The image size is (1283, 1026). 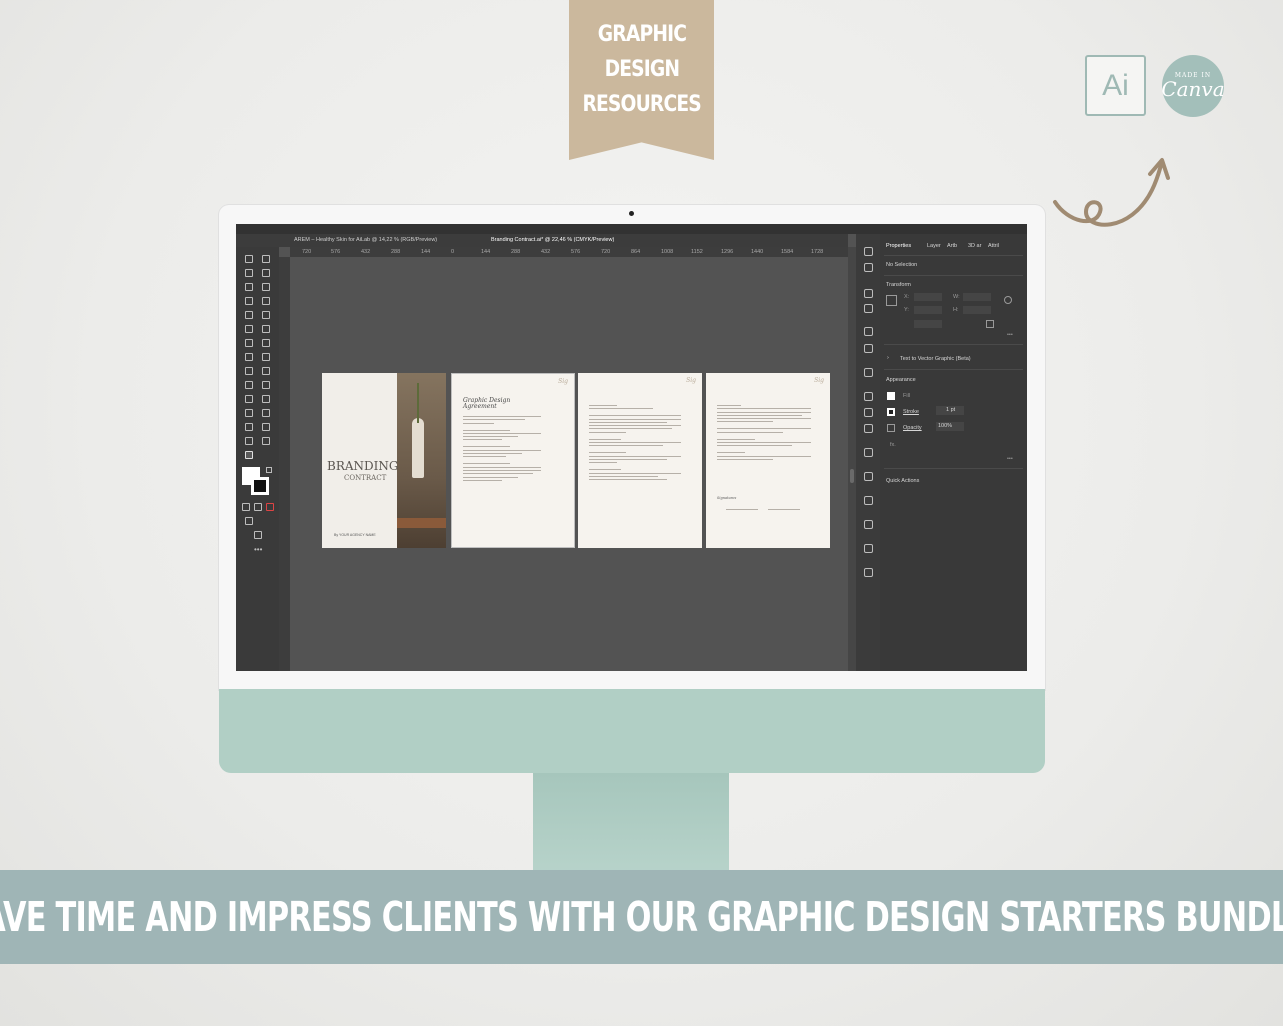 What do you see at coordinates (891, 396) in the screenshot?
I see `fill-color-swatch` at bounding box center [891, 396].